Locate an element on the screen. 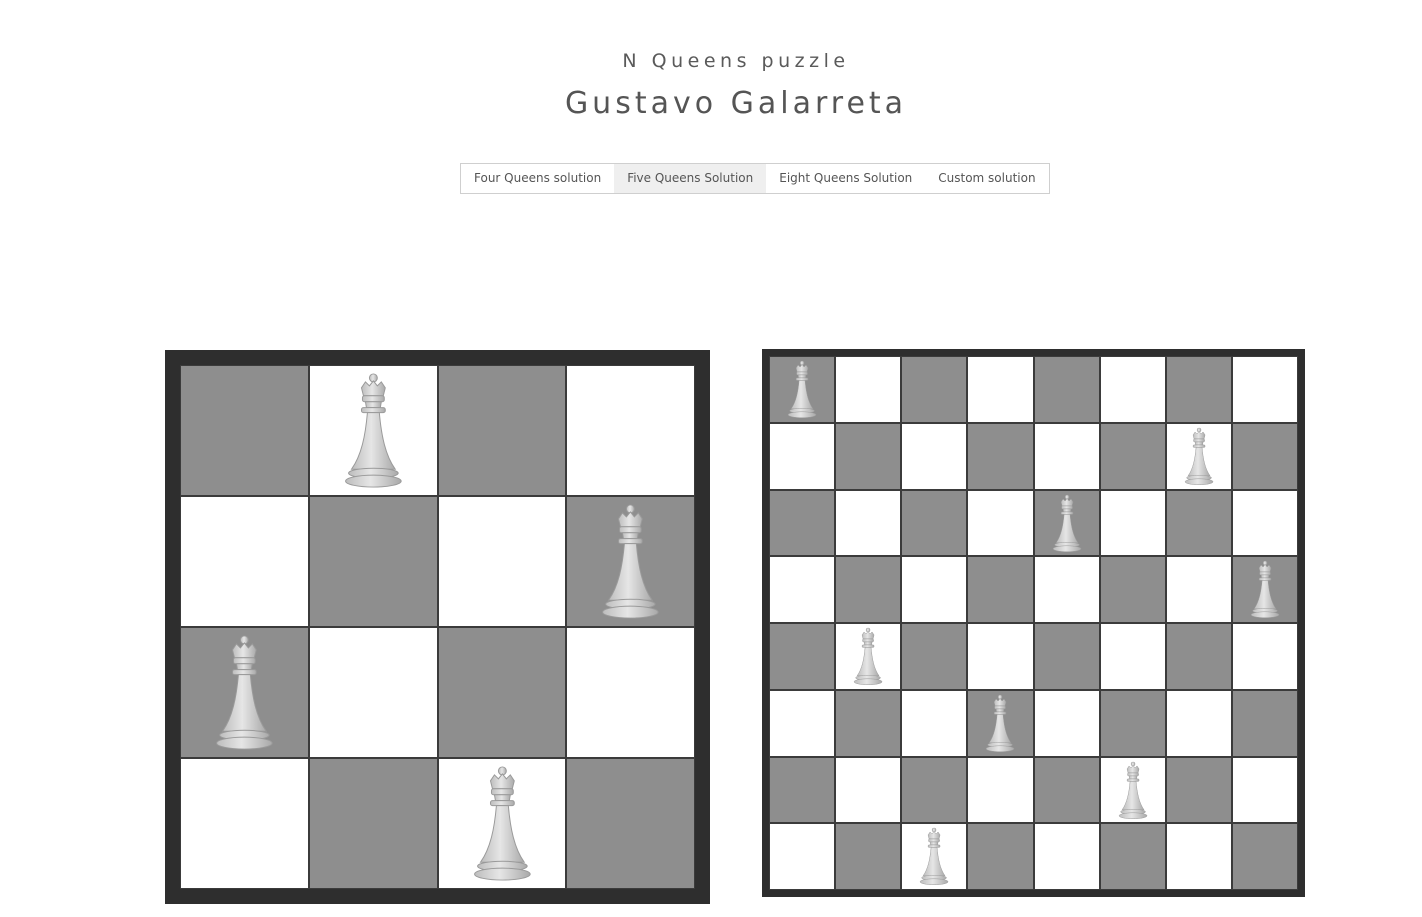  tab-four-queens: Four Queens solution is located at coordinates (537, 178).